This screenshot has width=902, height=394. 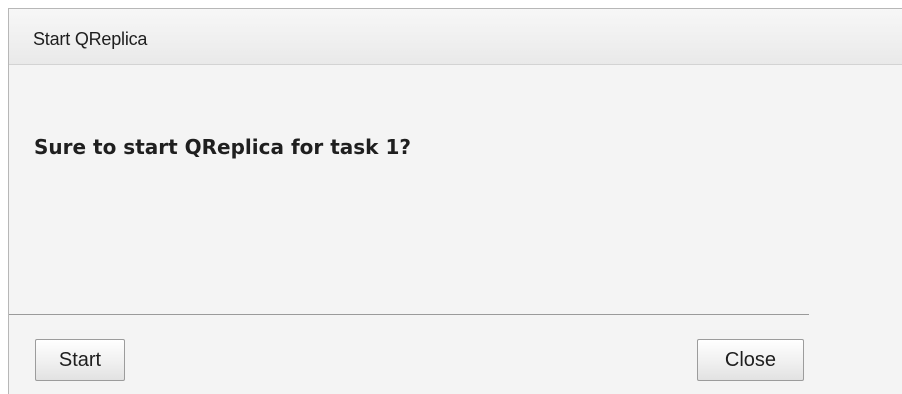 I want to click on dialog-title: Start QReplica, so click(x=90, y=39).